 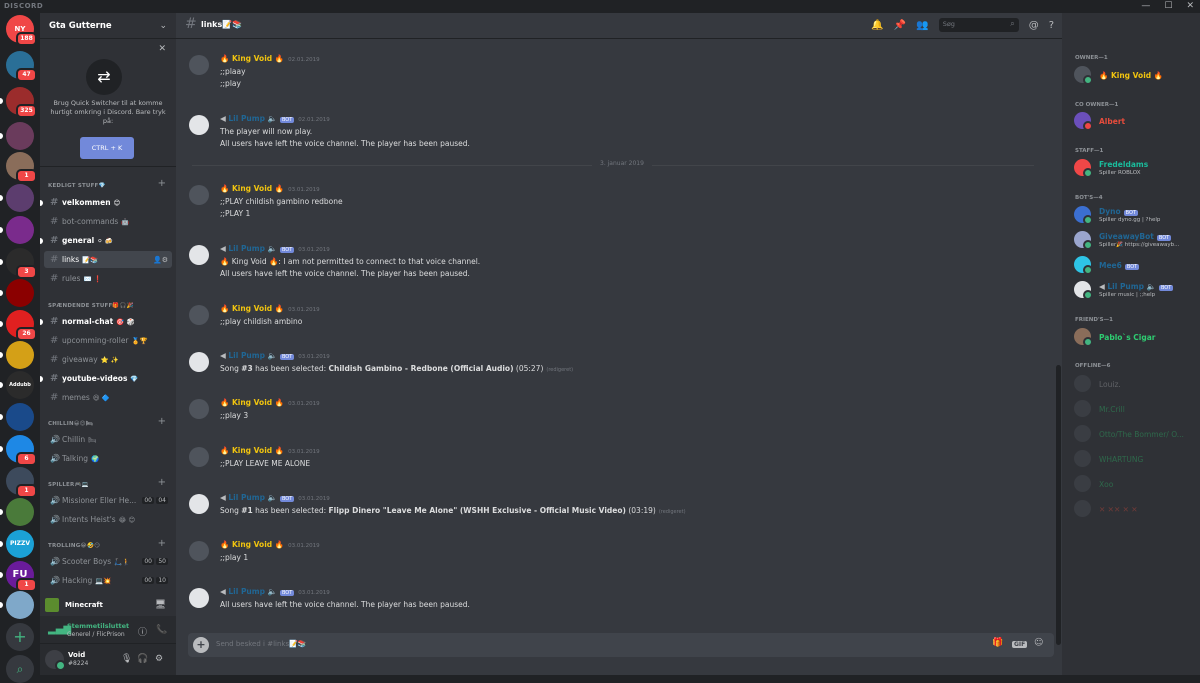 What do you see at coordinates (1136, 290) in the screenshot?
I see `member-item: ◀ Lil Pump 🔈 BOT Spiller music | ;;help` at bounding box center [1136, 290].